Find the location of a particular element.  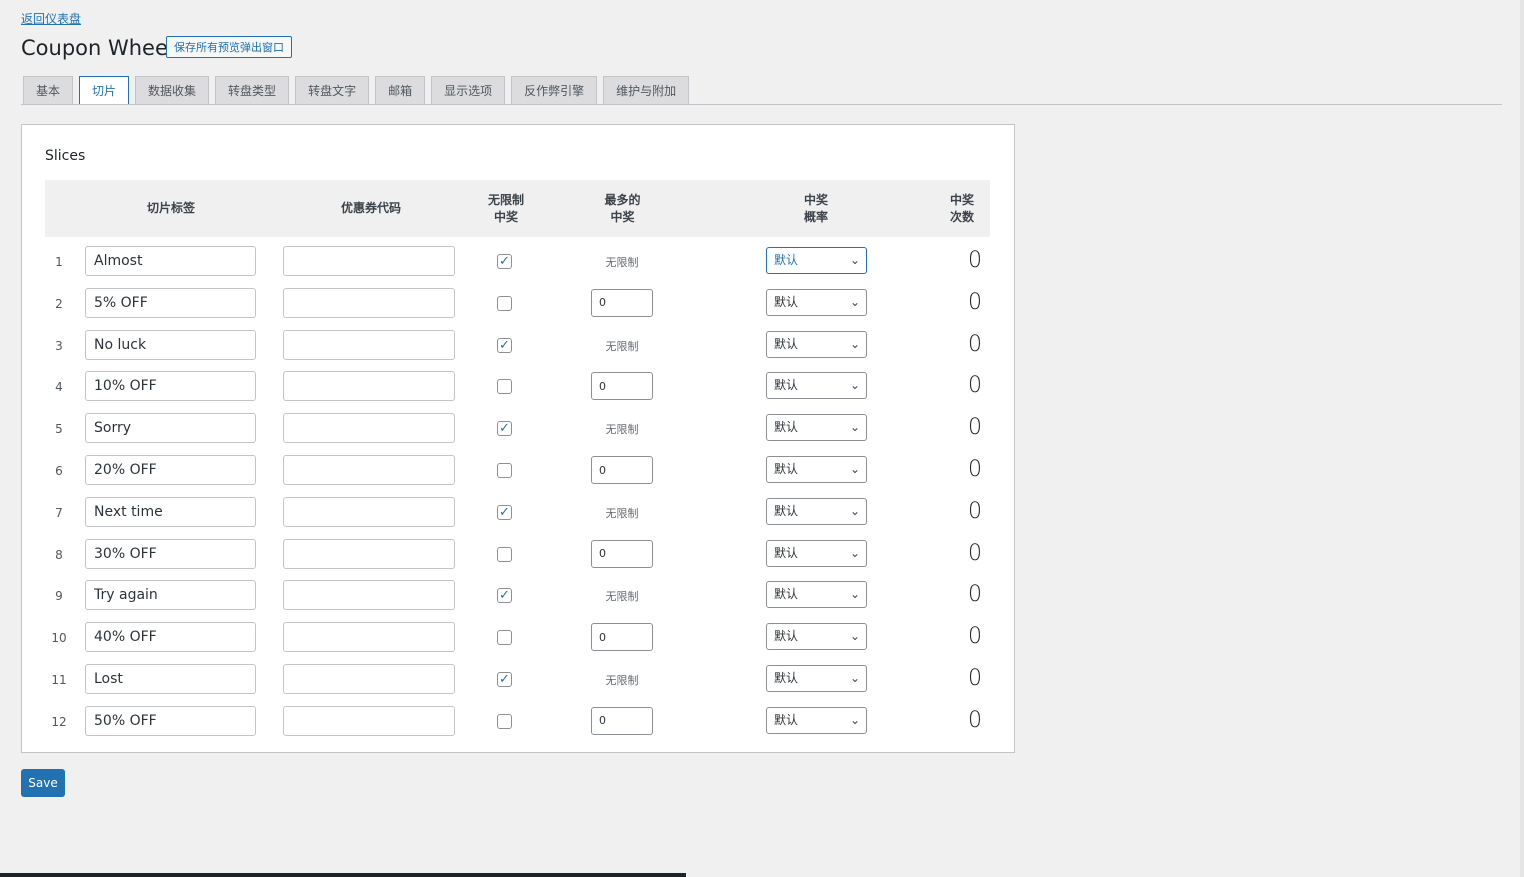

unlimited-label: 无限制 is located at coordinates (622, 262).